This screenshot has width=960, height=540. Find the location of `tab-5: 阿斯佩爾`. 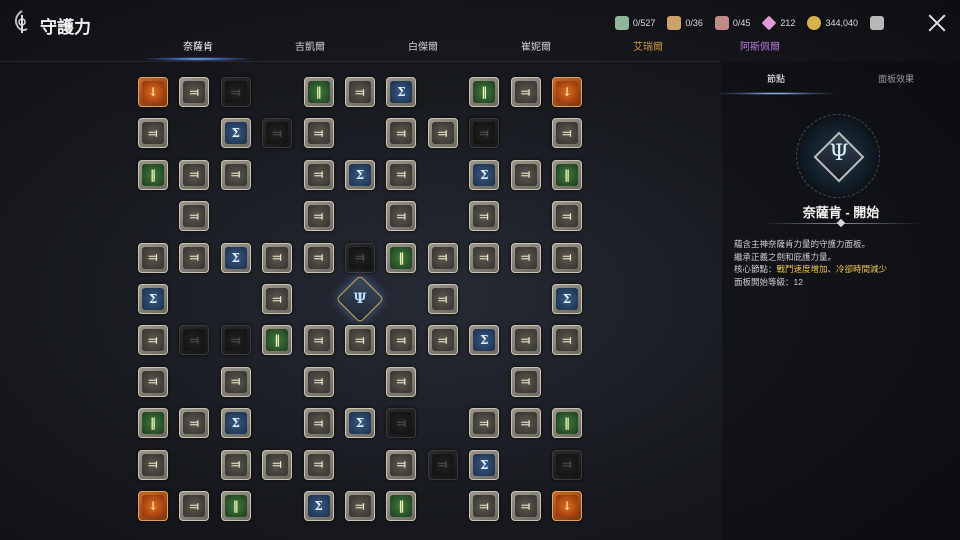

tab-5: 阿斯佩爾 is located at coordinates (760, 45).